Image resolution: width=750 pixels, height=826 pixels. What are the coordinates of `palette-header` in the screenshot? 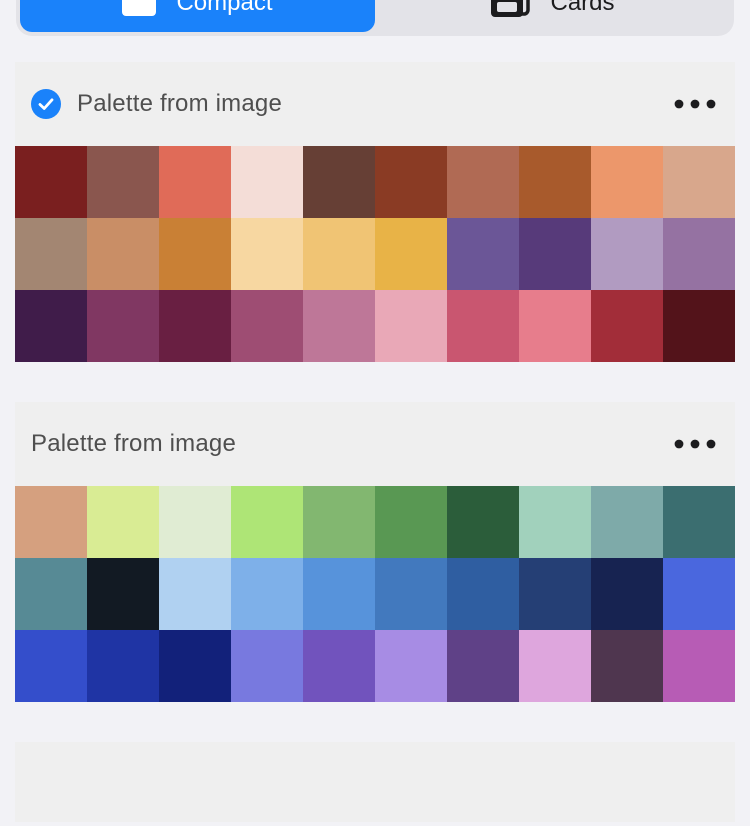 It's located at (375, 784).